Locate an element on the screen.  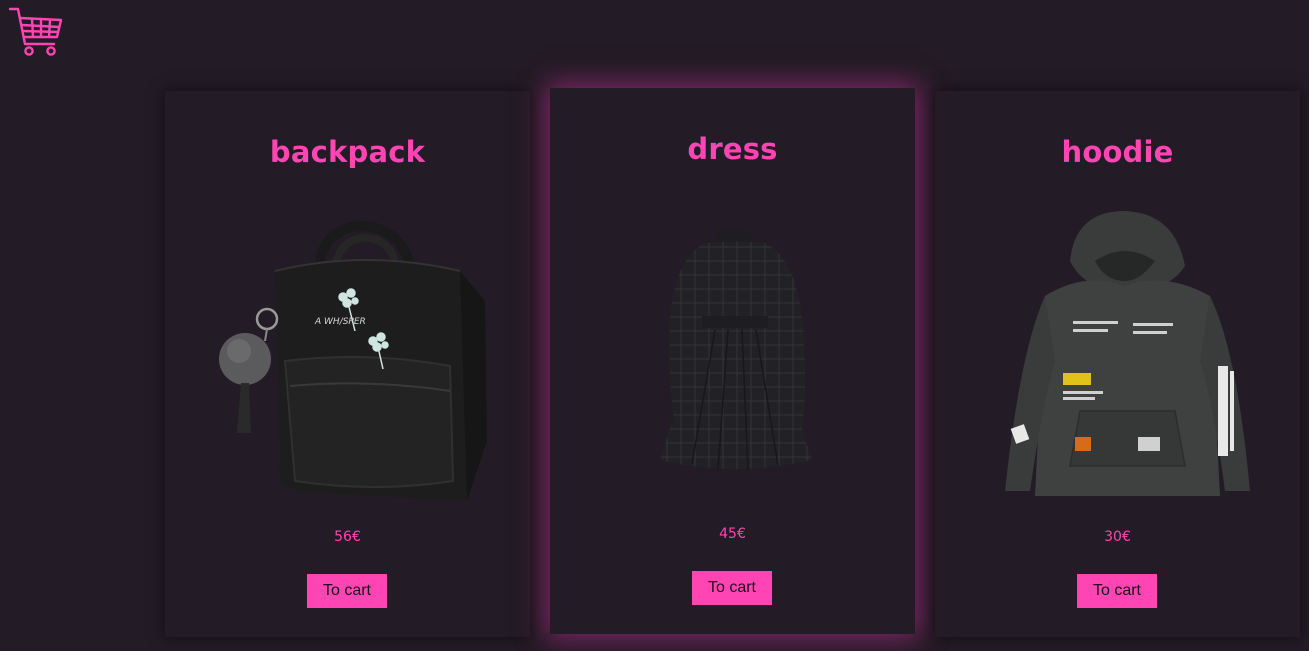
product-title: backpack is located at coordinates (347, 152).